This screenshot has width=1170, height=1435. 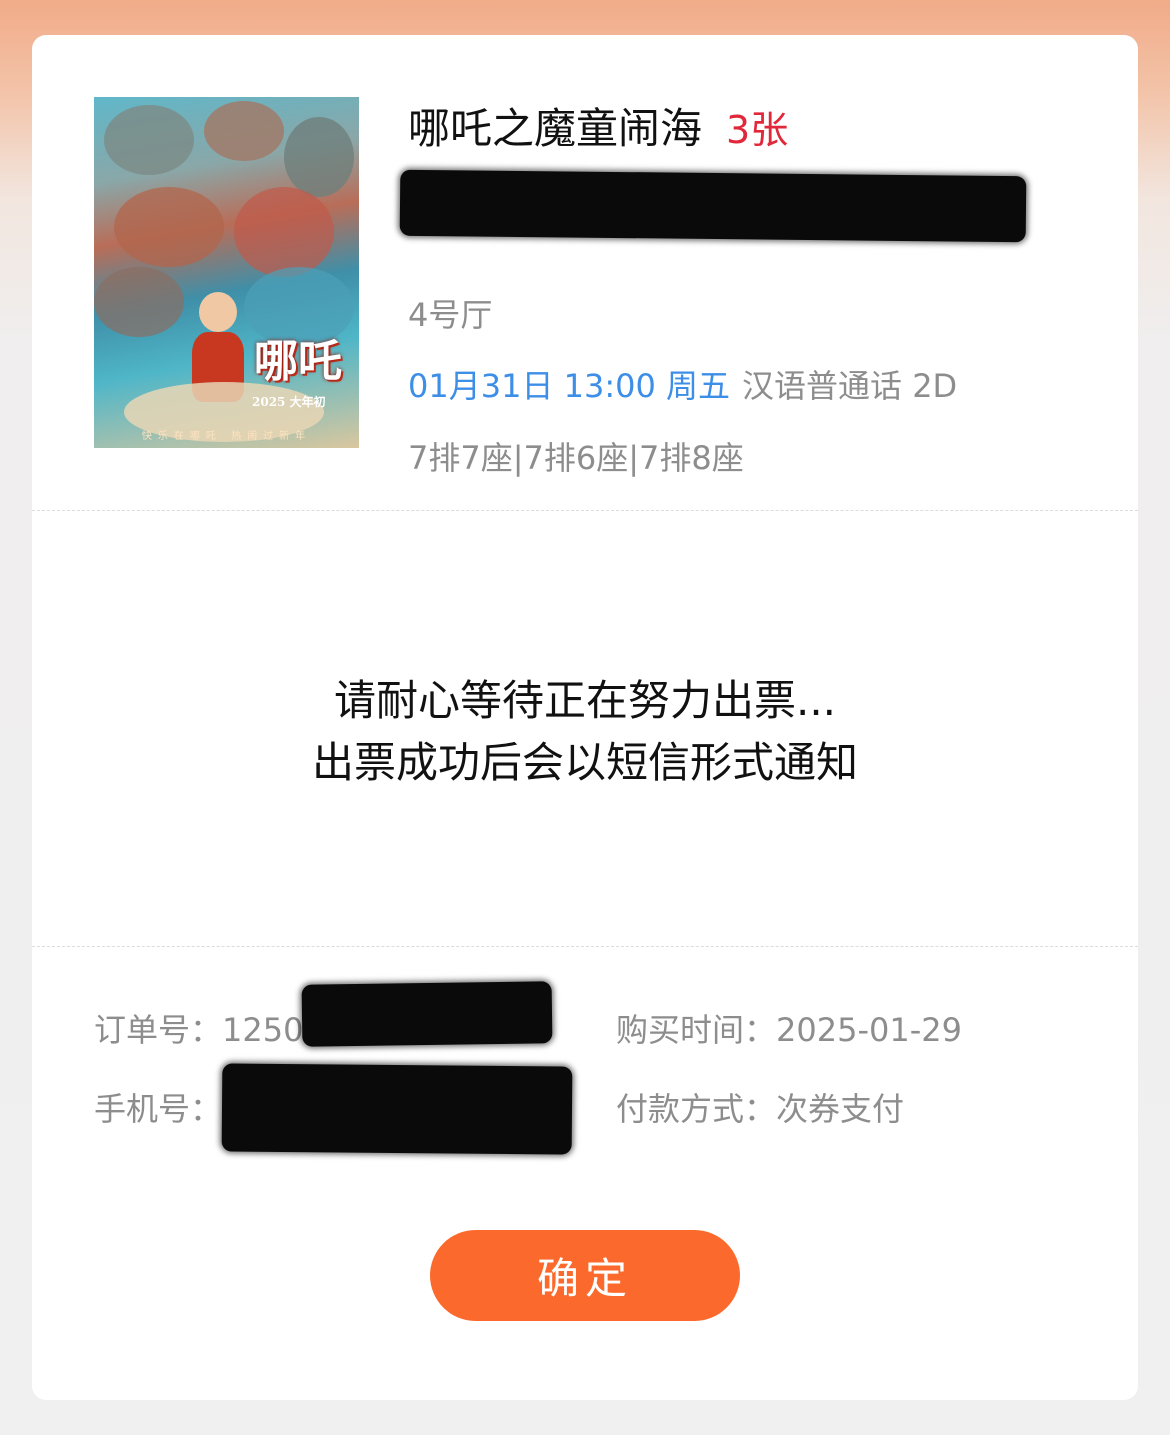 What do you see at coordinates (713, 206) in the screenshot?
I see `cinema-name-redaction` at bounding box center [713, 206].